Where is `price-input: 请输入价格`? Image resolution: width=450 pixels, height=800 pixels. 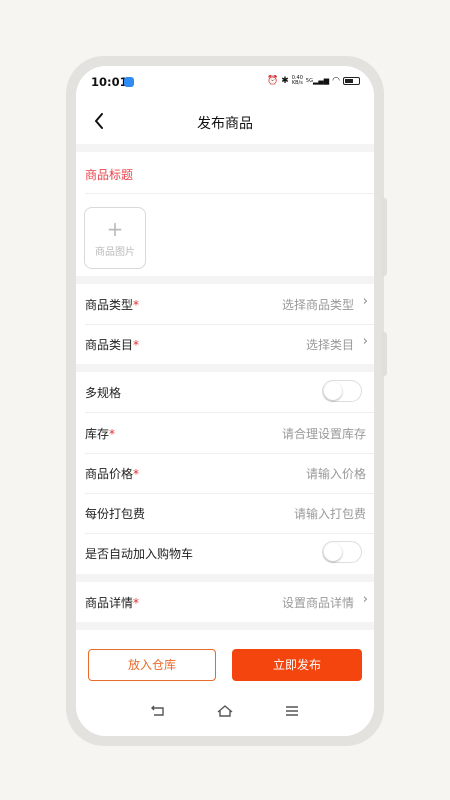
price-input: 请输入价格 is located at coordinates (336, 473).